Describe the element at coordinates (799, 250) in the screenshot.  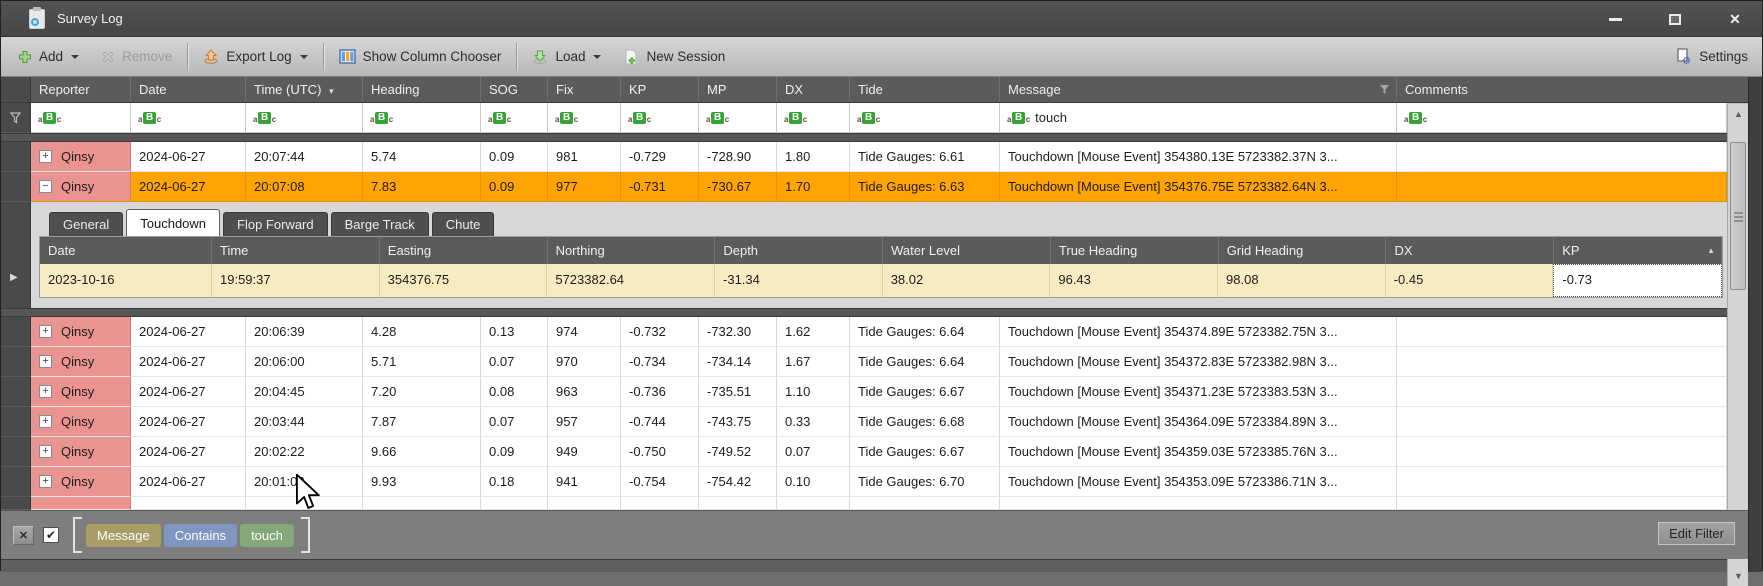
I see `detail-column-depth: Depth` at that location.